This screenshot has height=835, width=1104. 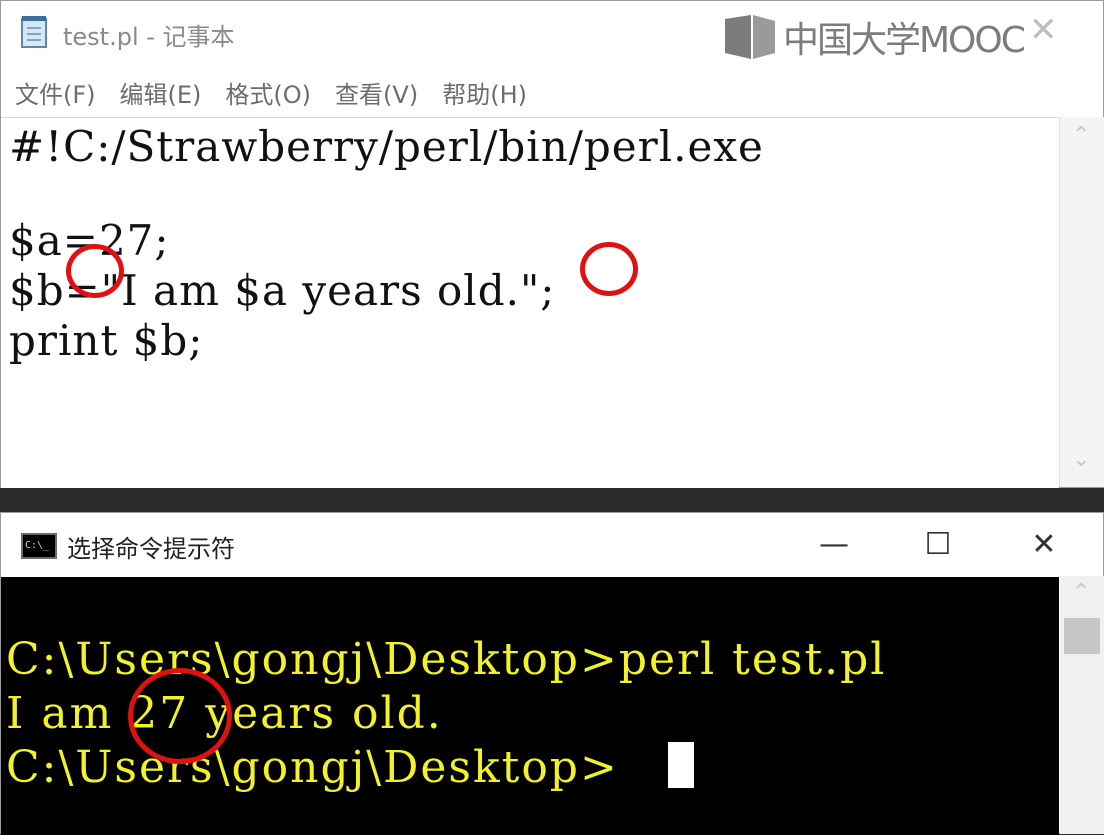 What do you see at coordinates (552, 545) in the screenshot?
I see `console-title-bar: C:\_ 选择命令提示符 — ☐ ✕` at bounding box center [552, 545].